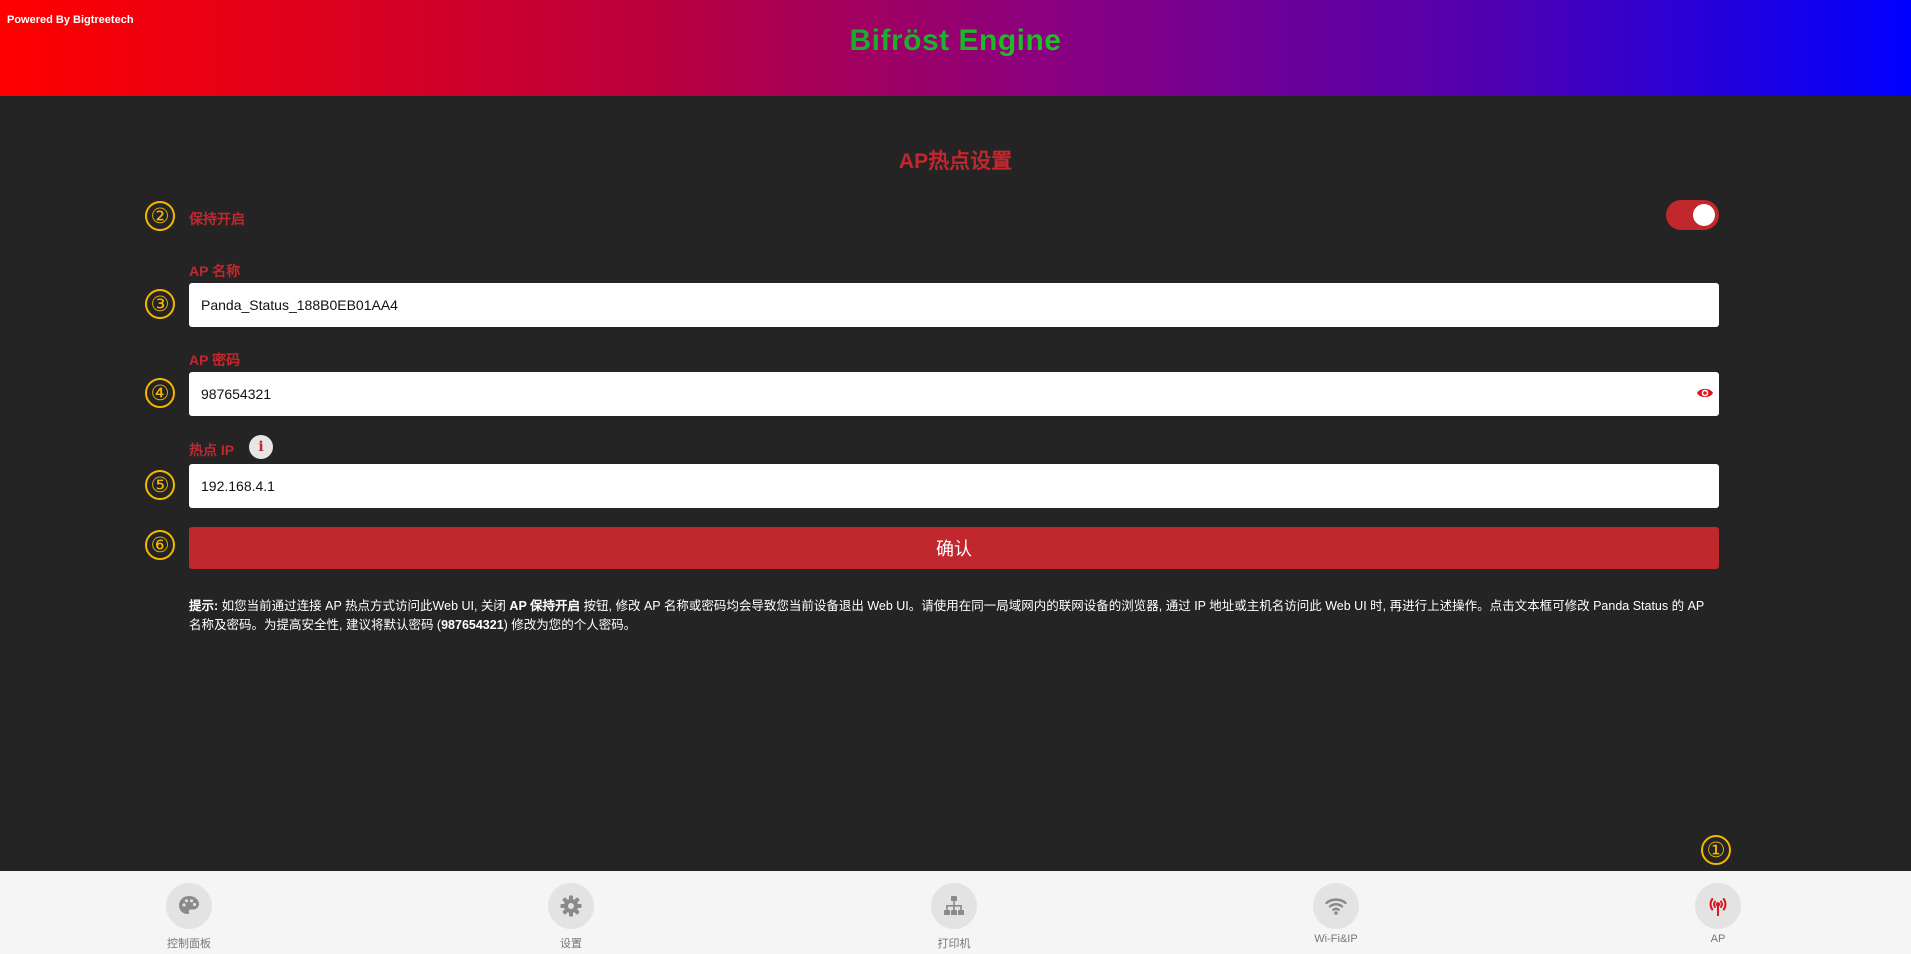 The height and width of the screenshot is (954, 1911). I want to click on nav-item-control-panel: 控制面板, so click(189, 912).